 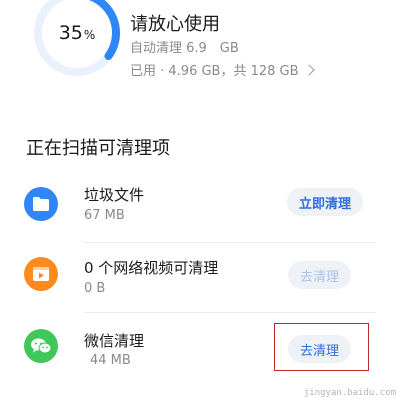 What do you see at coordinates (320, 275) in the screenshot?
I see `go-clean-button: 去清理` at bounding box center [320, 275].